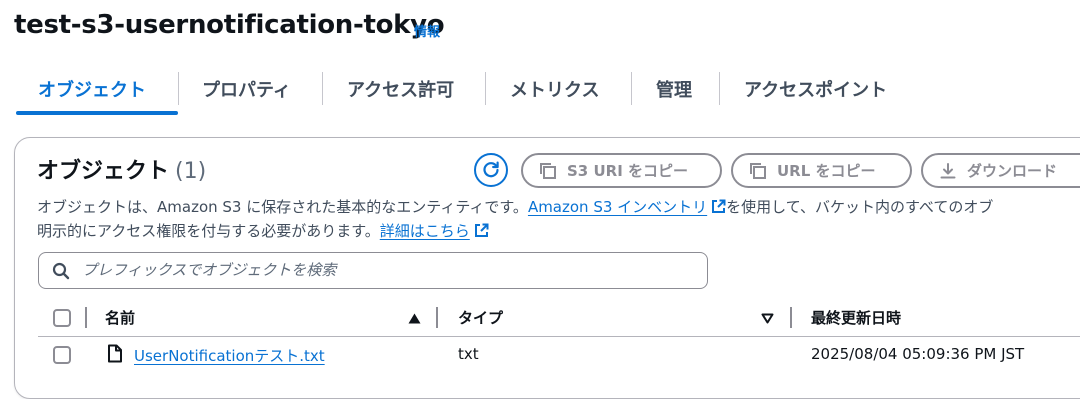  Describe the element at coordinates (617, 207) in the screenshot. I see `inventory-link-label: Amazon S3 インベントリ` at that location.